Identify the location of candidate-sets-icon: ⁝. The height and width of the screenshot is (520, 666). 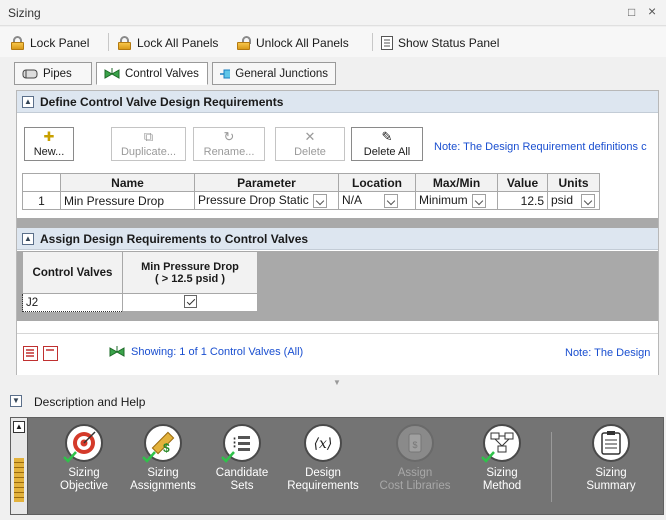
(241, 443).